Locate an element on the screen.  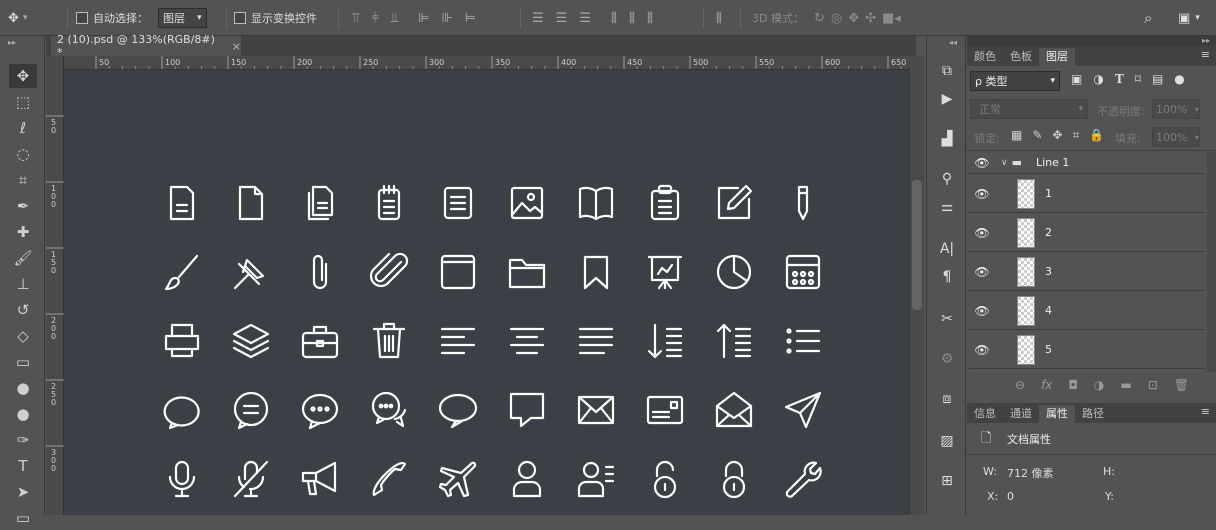
collapse-icon: ◂◂ is located at coordinates (953, 42).